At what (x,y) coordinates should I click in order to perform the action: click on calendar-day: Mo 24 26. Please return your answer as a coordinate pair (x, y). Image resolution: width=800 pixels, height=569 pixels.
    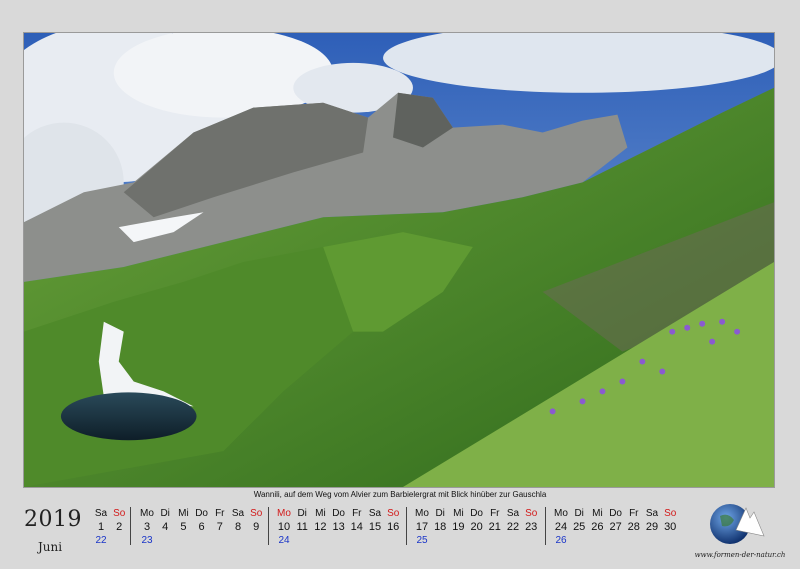
    Looking at the image, I should click on (561, 527).